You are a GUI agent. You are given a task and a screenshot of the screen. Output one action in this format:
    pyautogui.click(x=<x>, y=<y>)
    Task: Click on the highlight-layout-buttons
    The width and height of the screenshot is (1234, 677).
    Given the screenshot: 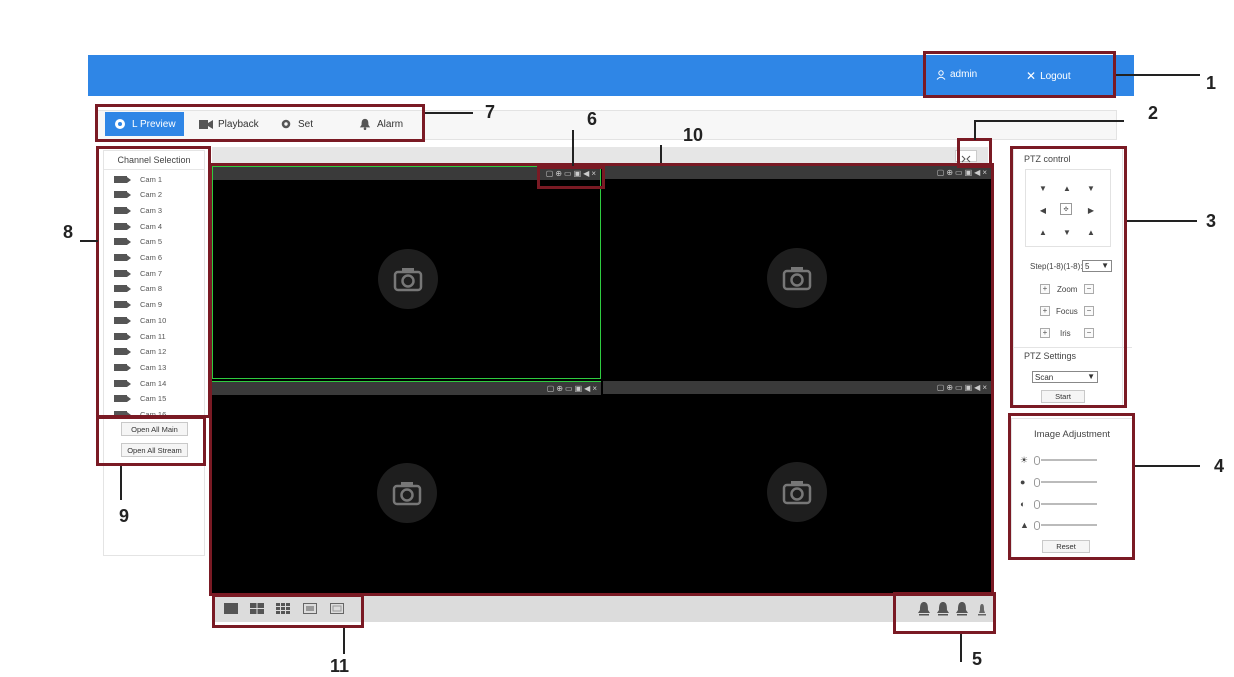 What is the action you would take?
    pyautogui.click(x=288, y=611)
    